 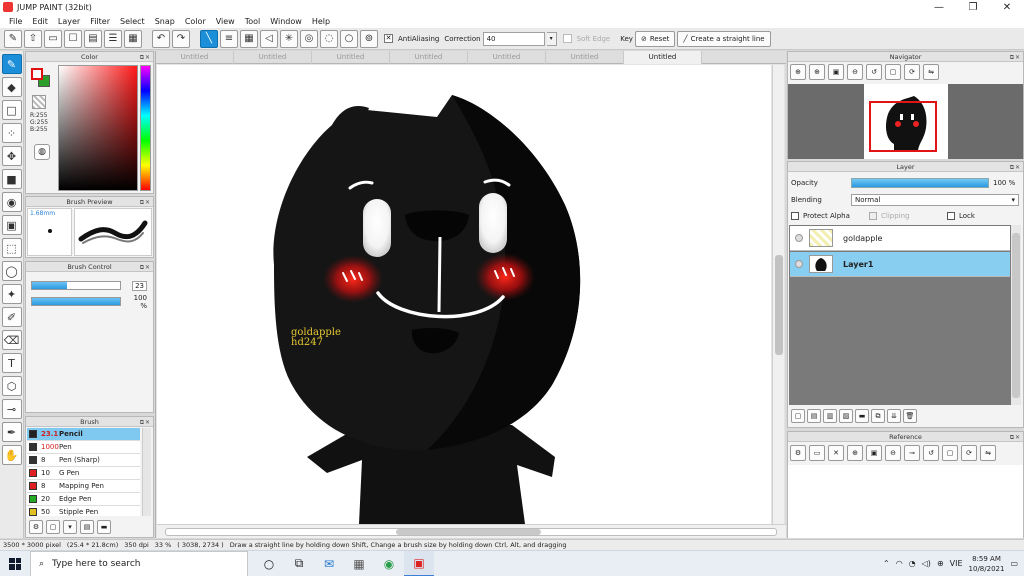 I want to click on menu-color: Color, so click(x=195, y=21).